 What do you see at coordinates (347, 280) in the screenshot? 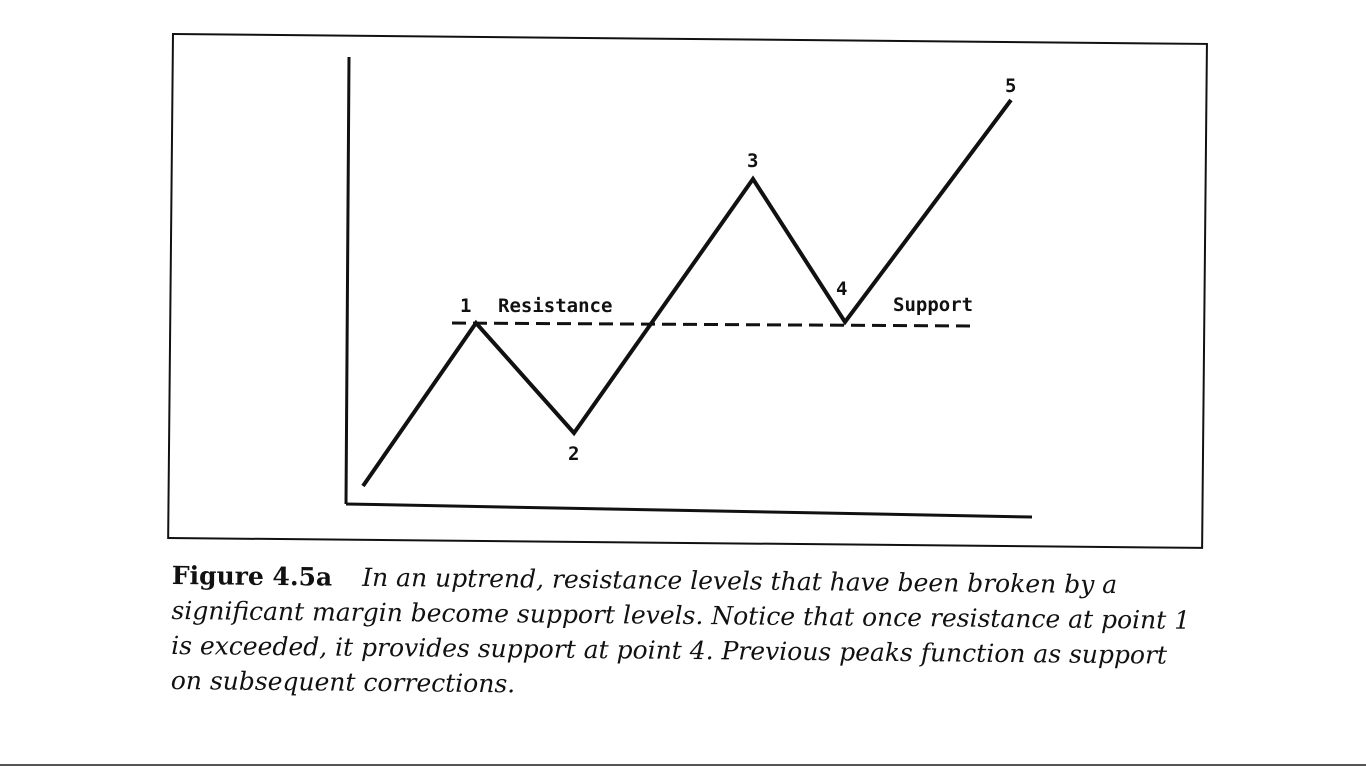
I see `y-axis` at bounding box center [347, 280].